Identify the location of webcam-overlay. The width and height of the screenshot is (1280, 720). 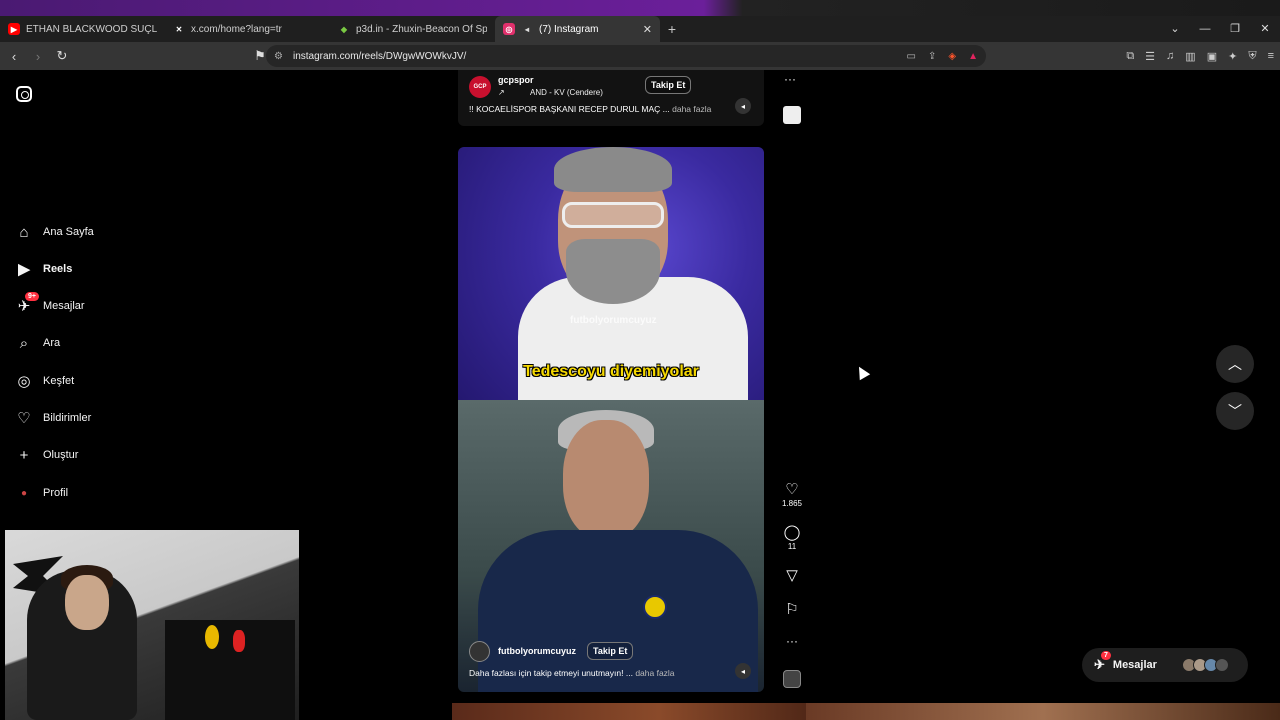
(152, 625).